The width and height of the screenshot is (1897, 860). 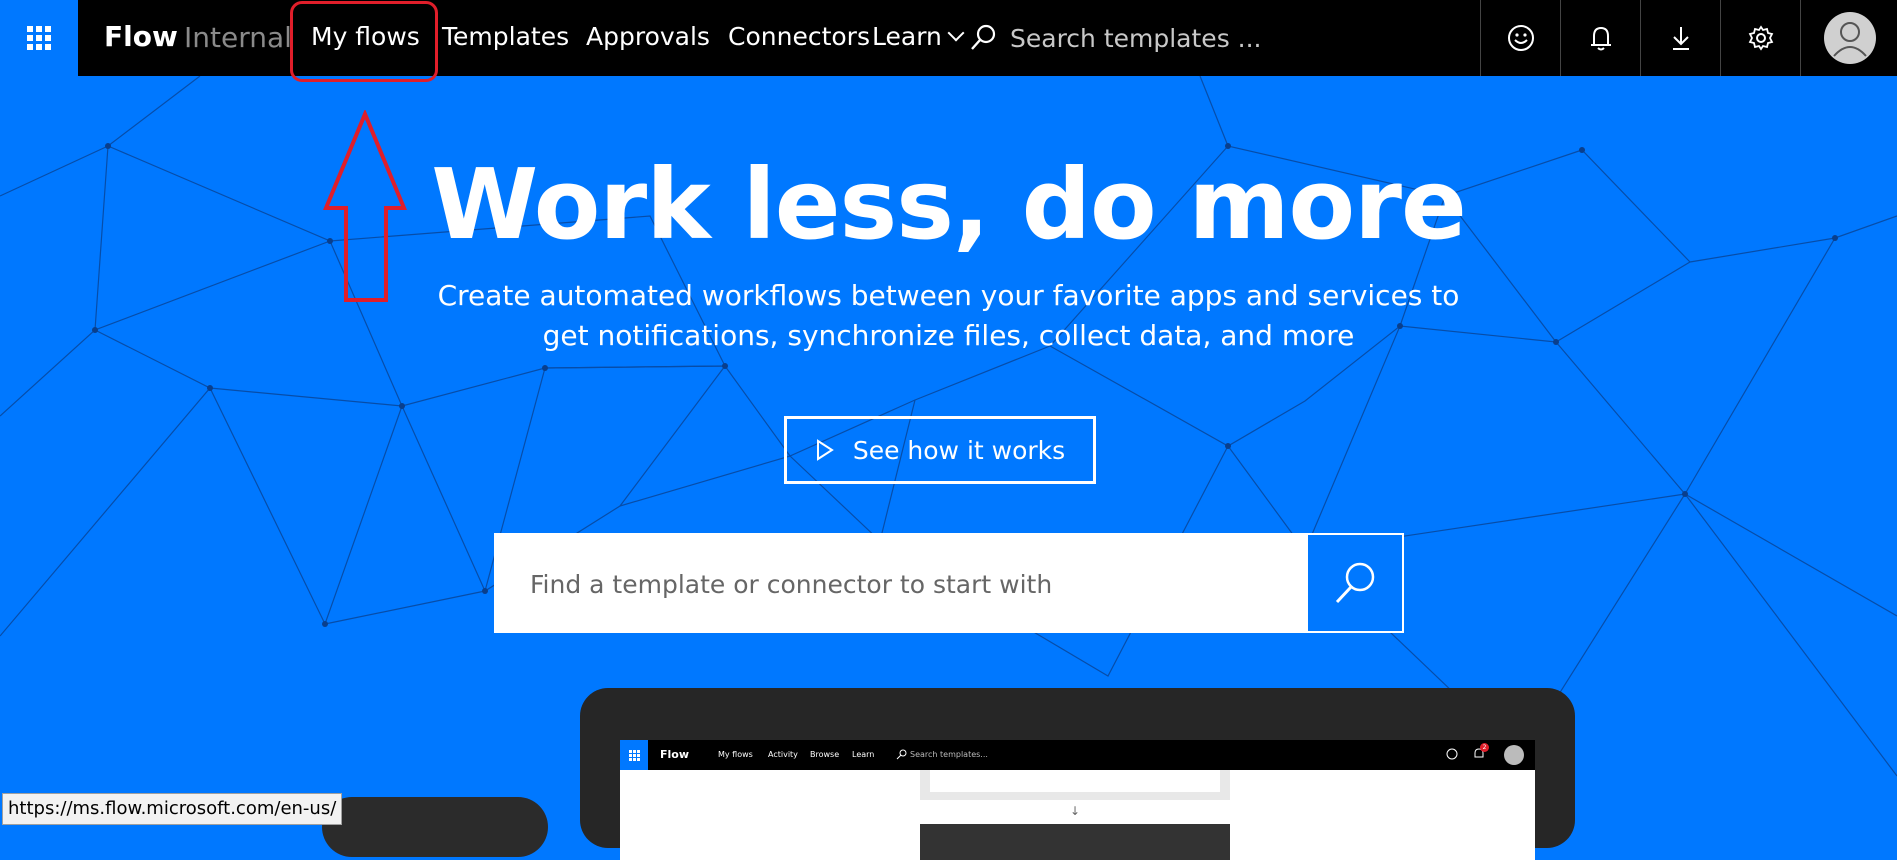 What do you see at coordinates (1075, 842) in the screenshot?
I see `preview-card-dark` at bounding box center [1075, 842].